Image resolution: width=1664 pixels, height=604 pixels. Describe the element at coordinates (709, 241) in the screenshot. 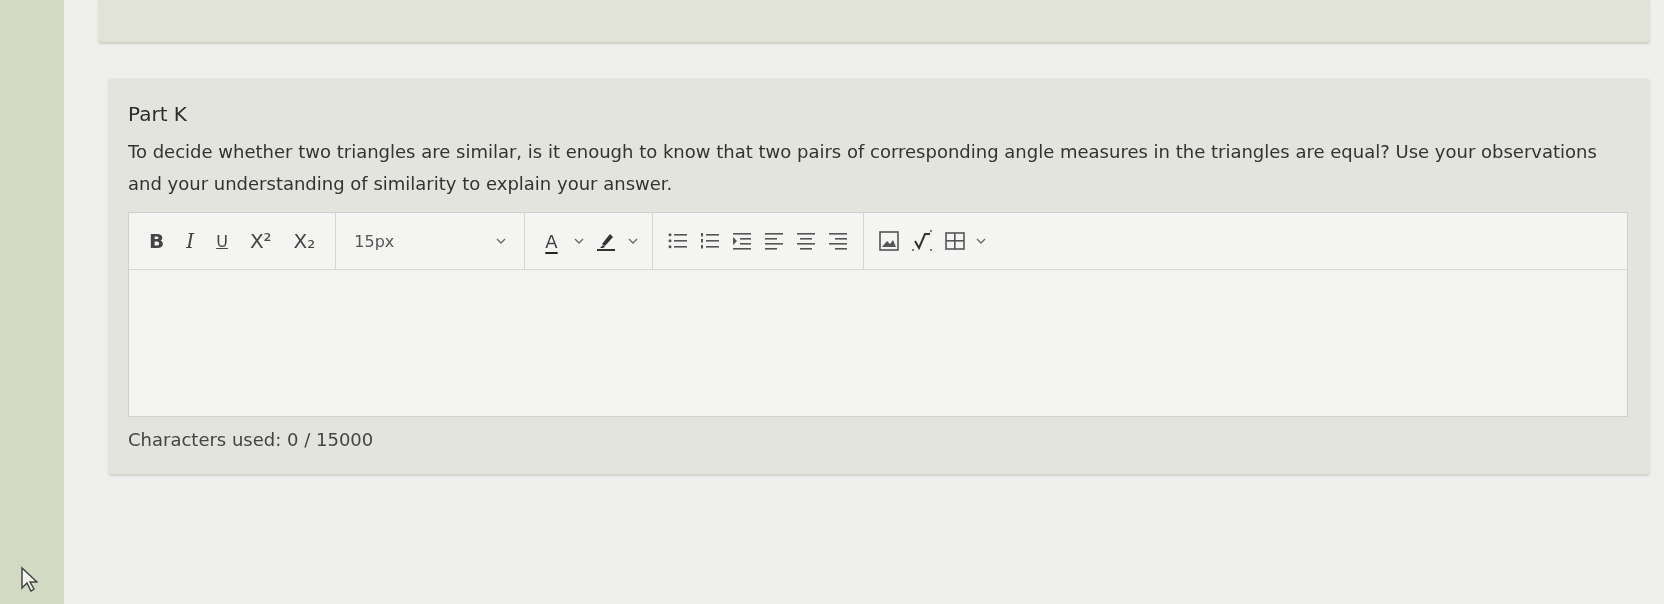

I see `numbered-list-icon` at that location.